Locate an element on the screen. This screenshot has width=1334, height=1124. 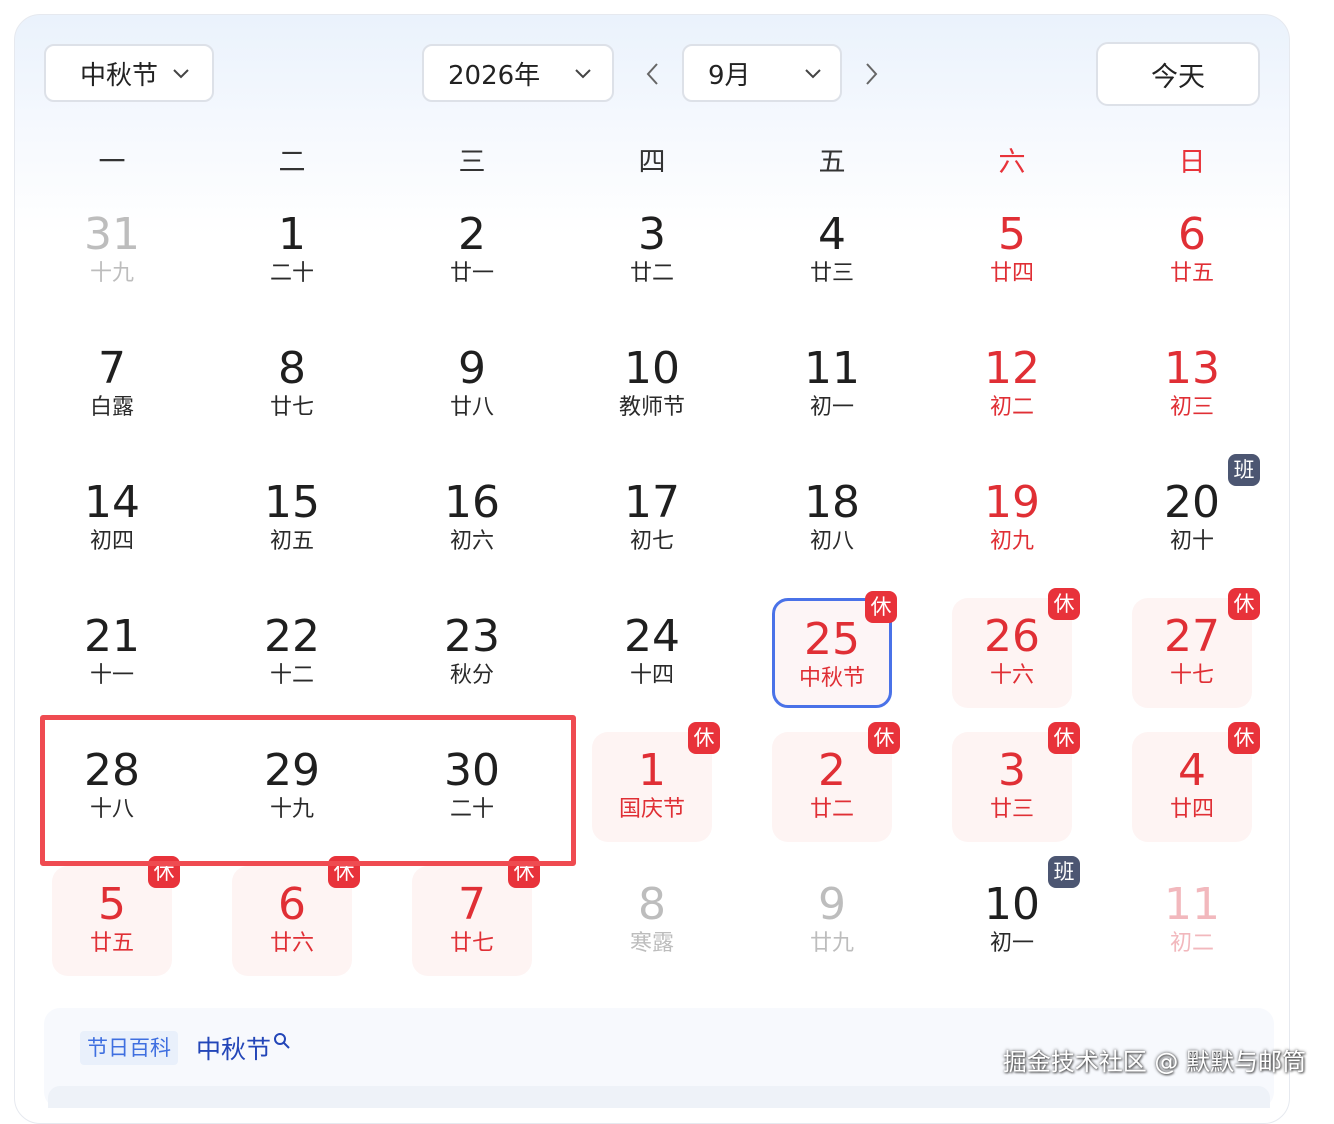
festival-link: 中秋节 is located at coordinates (243, 1048).